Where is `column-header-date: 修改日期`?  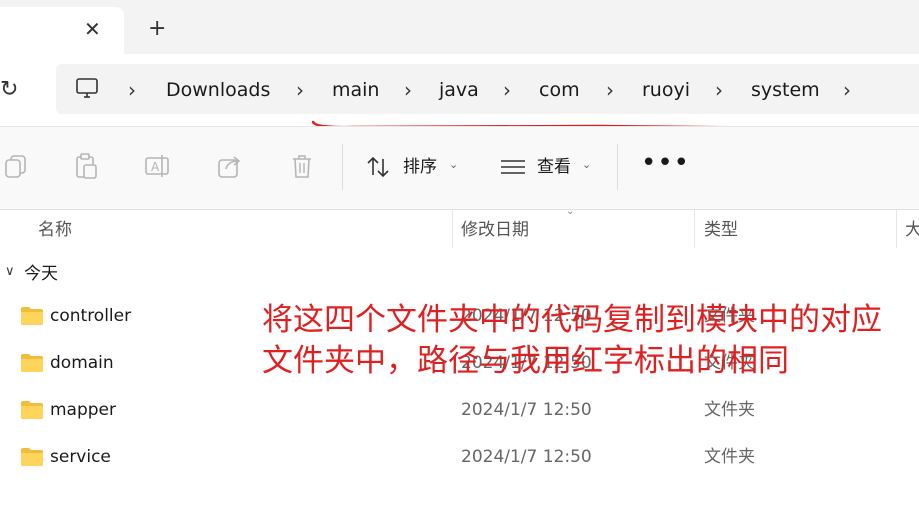
column-header-date: 修改日期 is located at coordinates (495, 230).